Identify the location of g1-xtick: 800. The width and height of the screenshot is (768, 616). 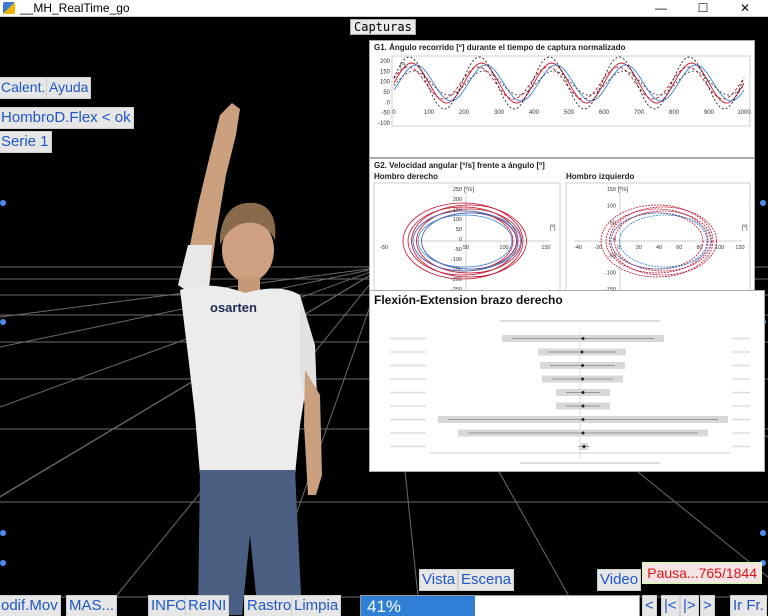
(674, 113).